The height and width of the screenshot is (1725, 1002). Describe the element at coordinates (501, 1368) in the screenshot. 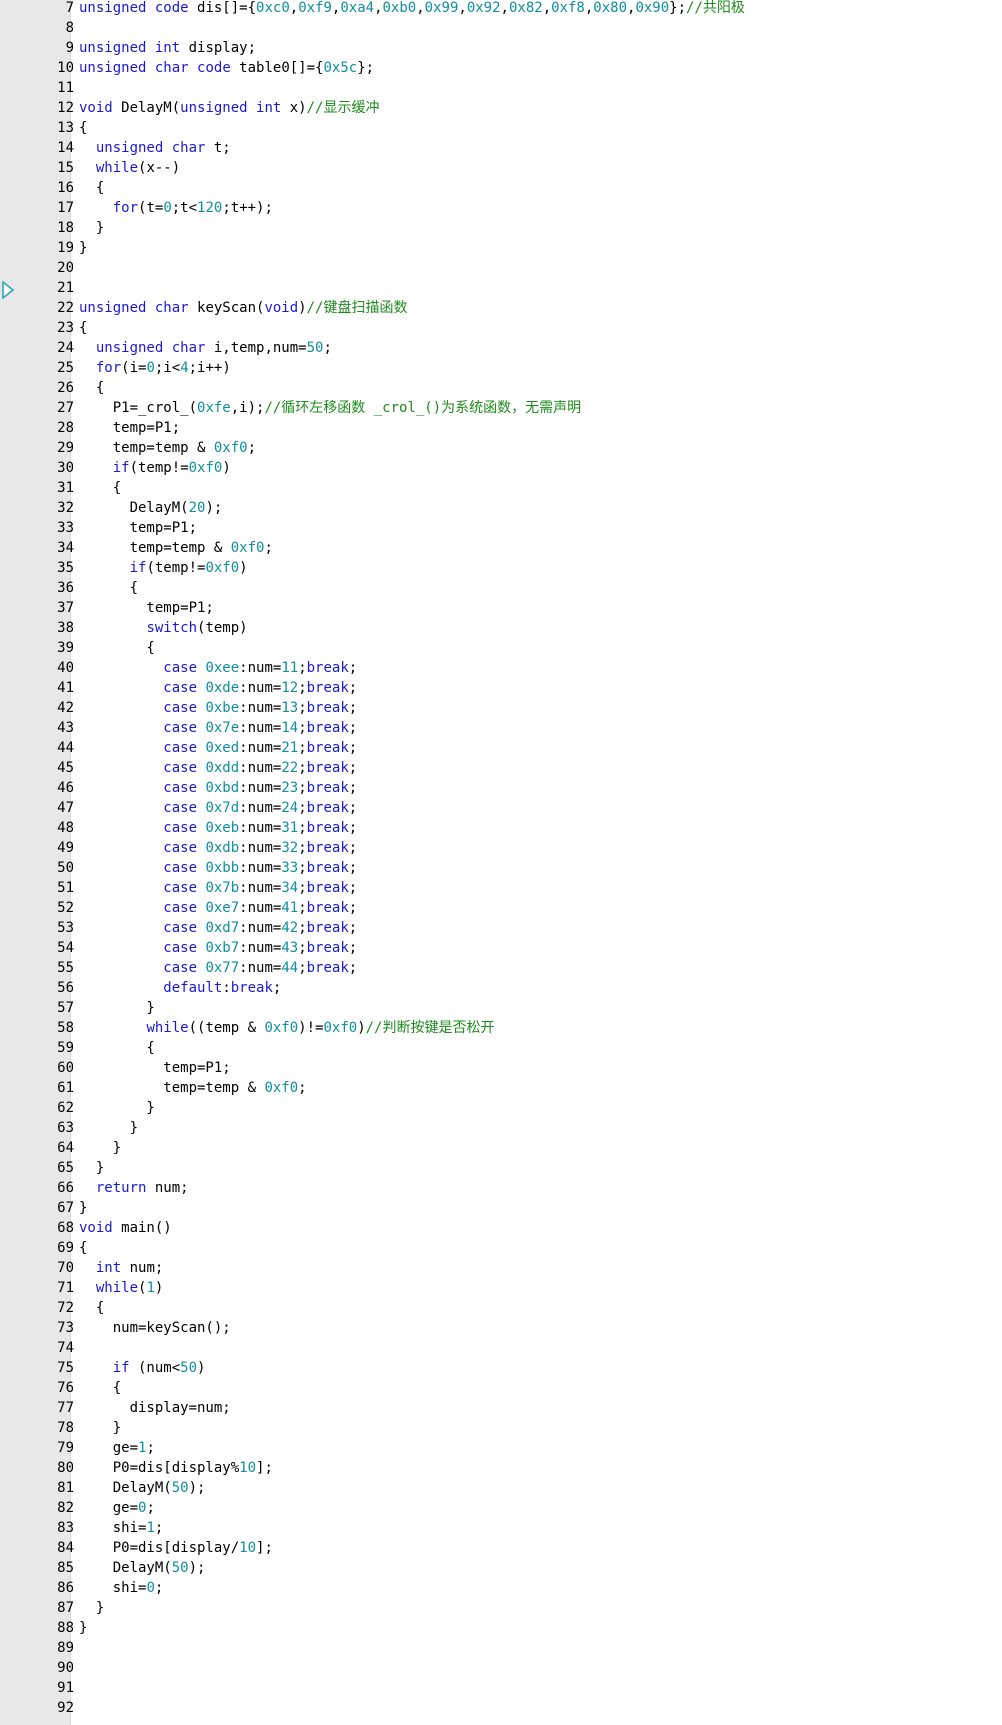

I see `code-line: 75 if (num<50)` at that location.